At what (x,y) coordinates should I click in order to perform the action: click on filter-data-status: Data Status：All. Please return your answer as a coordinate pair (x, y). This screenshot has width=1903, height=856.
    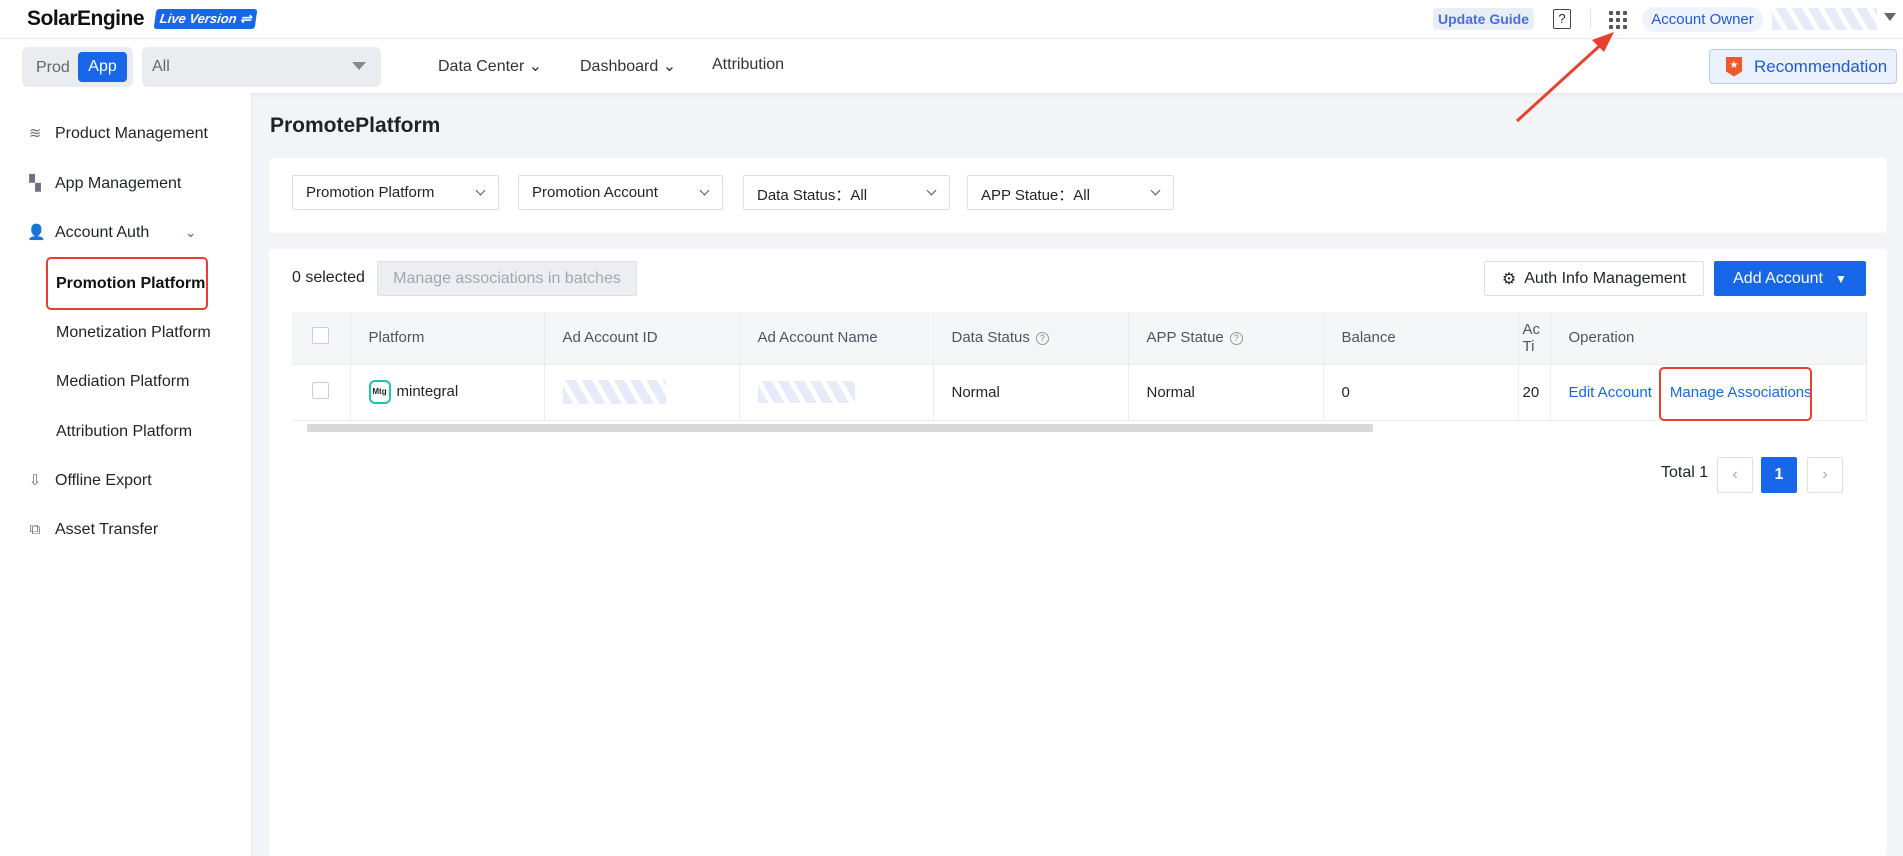
    Looking at the image, I should click on (846, 192).